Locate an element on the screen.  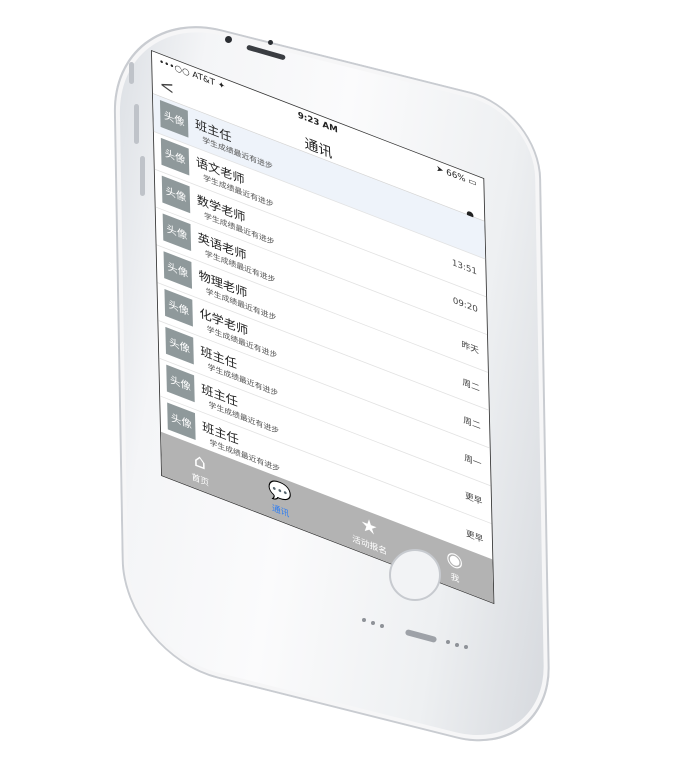
tab-3: ★ 活动报名 is located at coordinates (369, 533).